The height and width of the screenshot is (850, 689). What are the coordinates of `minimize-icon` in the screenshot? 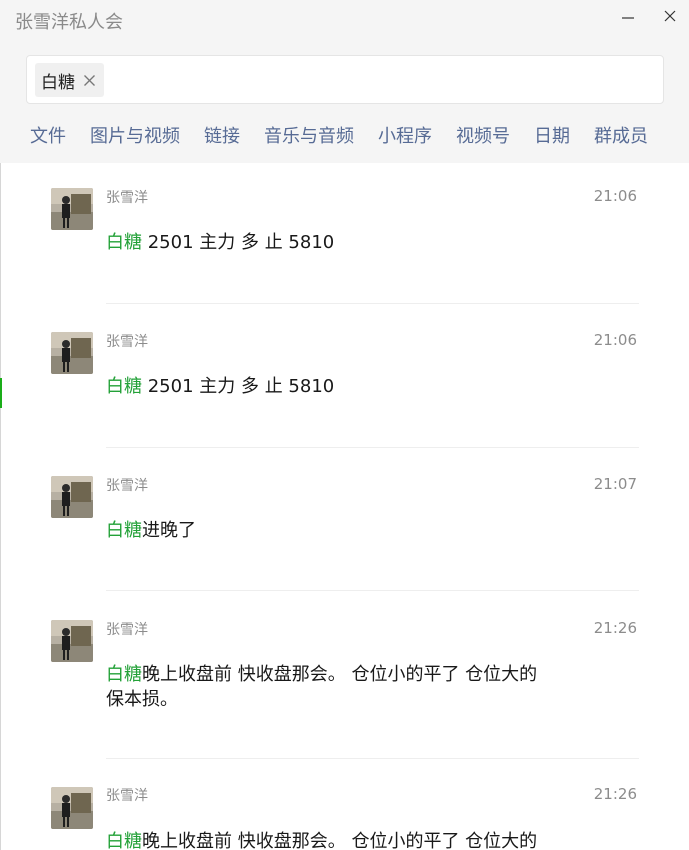 It's located at (628, 18).